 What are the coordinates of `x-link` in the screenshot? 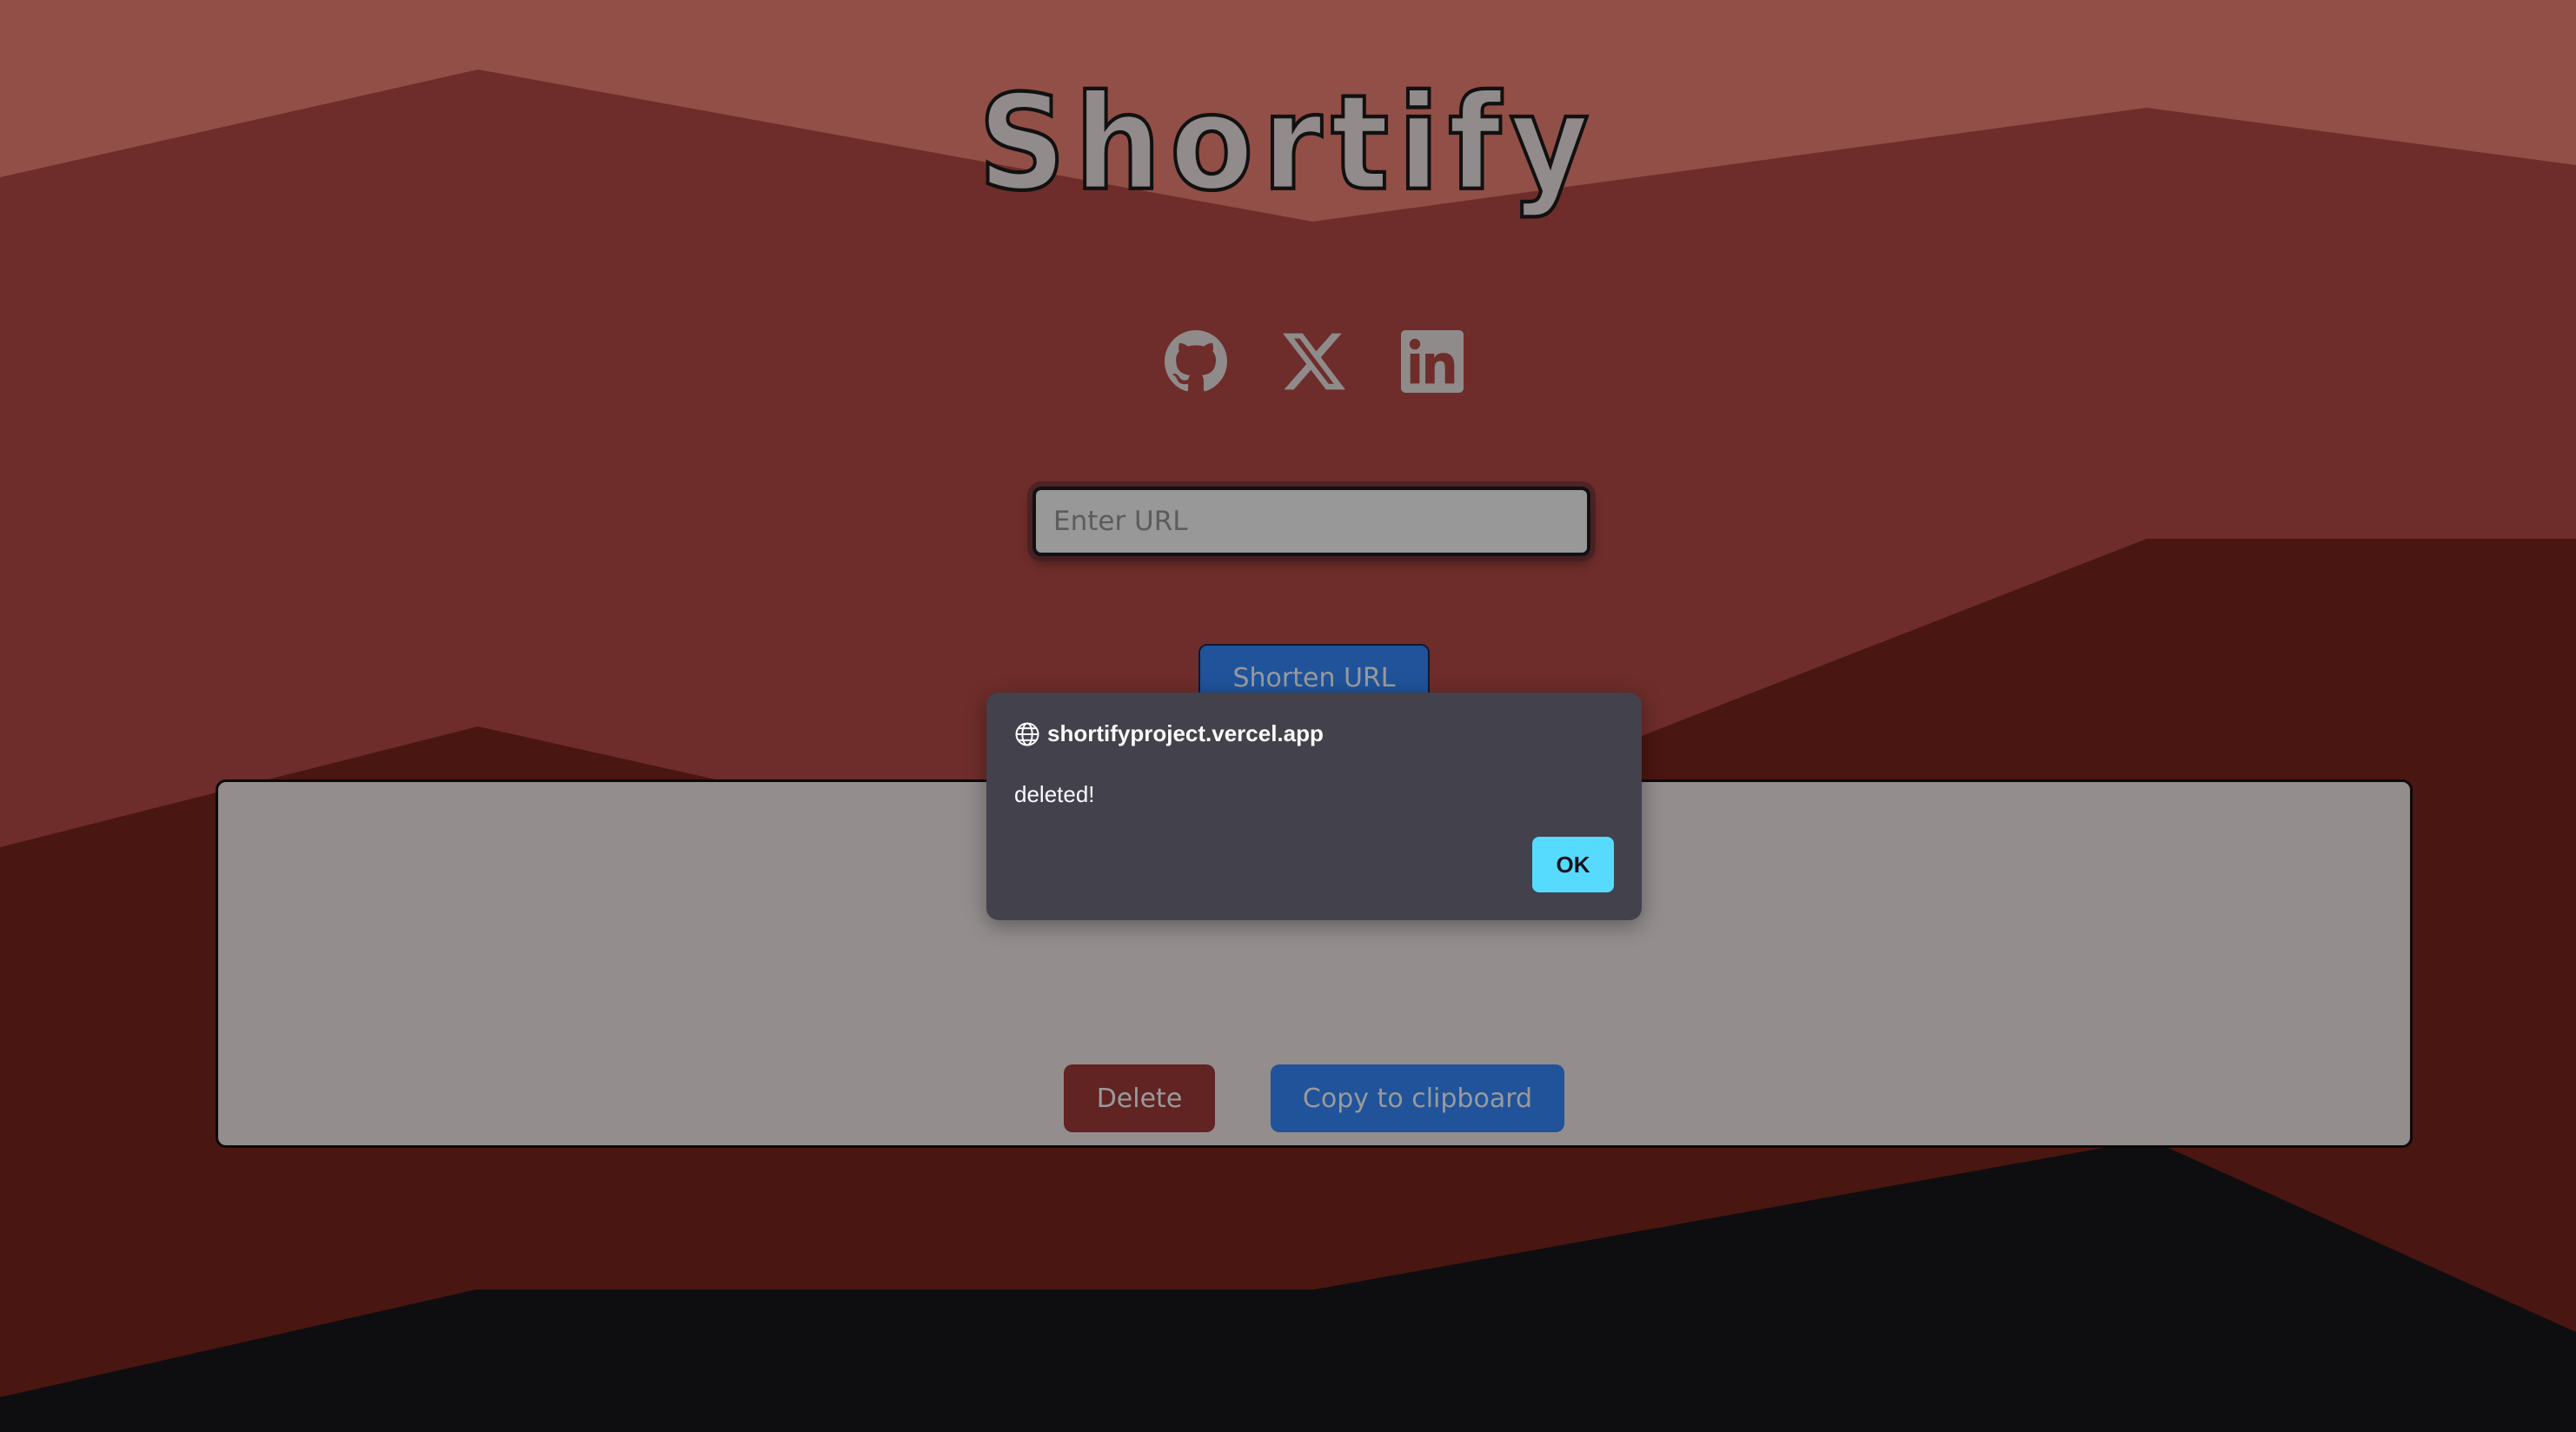 It's located at (1314, 361).